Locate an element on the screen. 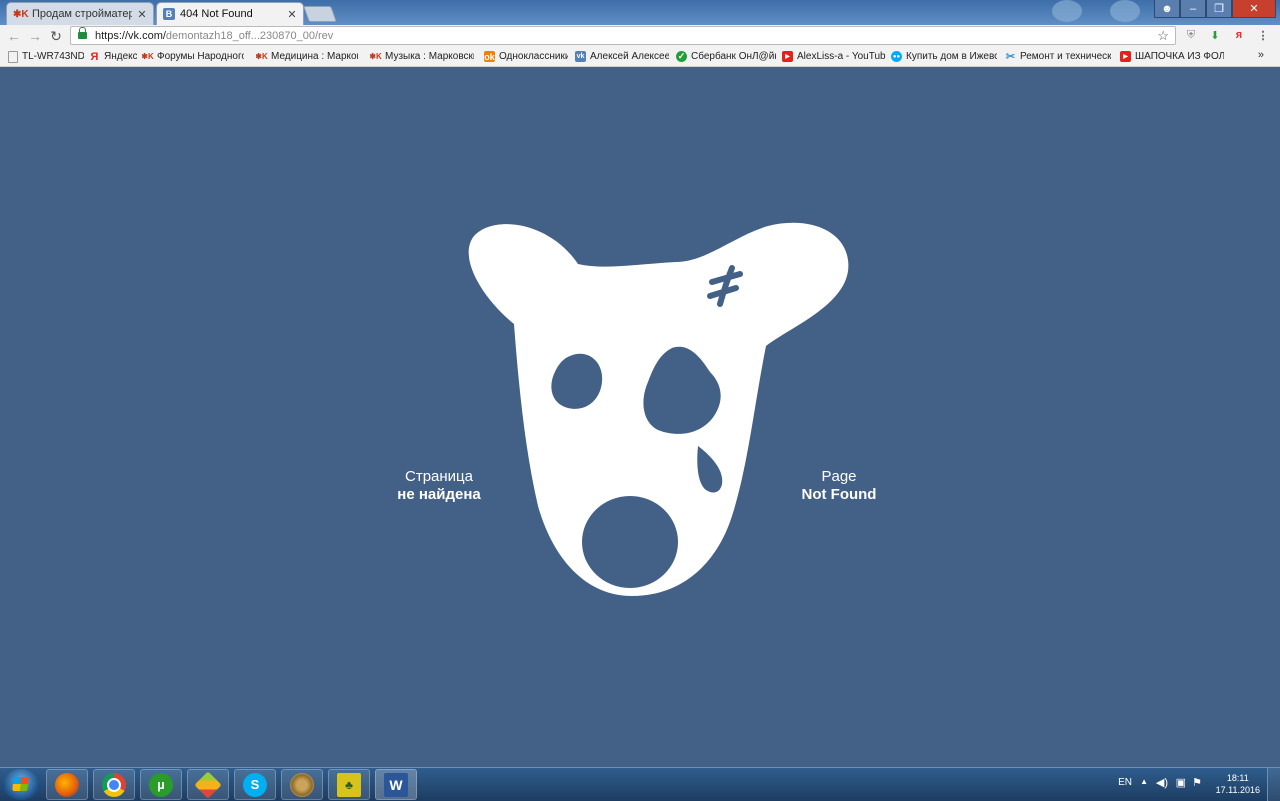  menu-icon: ⋮ is located at coordinates (1263, 35).